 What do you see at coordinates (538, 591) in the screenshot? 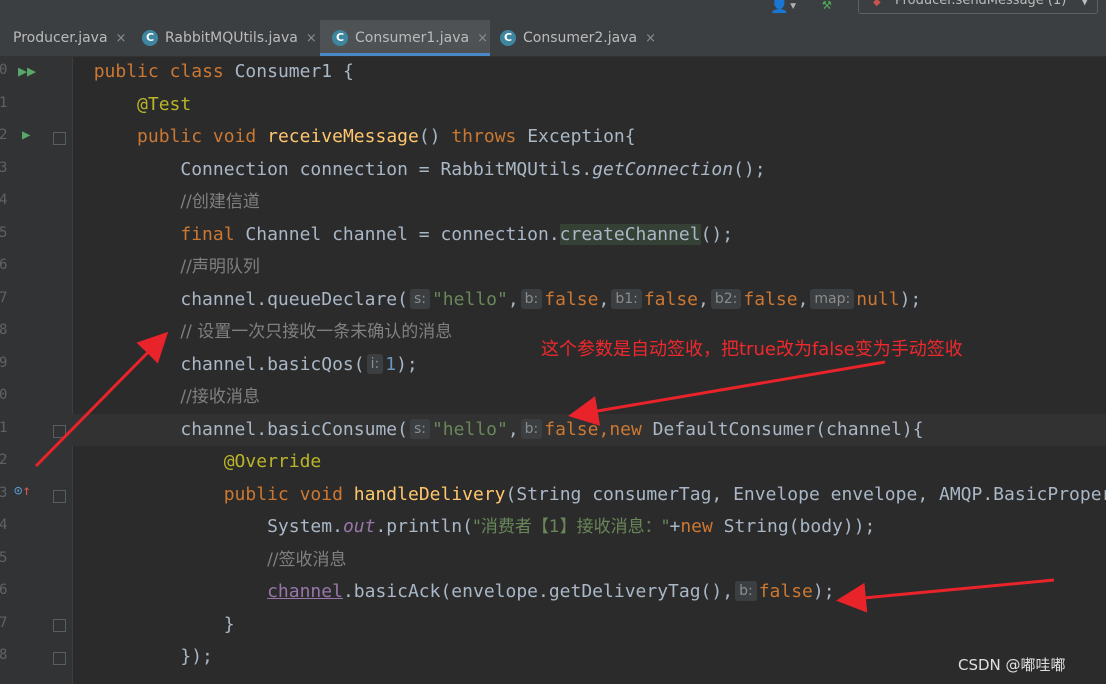
I see `code-text: .basicAck(envelope.getDeliveryTag(),` at bounding box center [538, 591].